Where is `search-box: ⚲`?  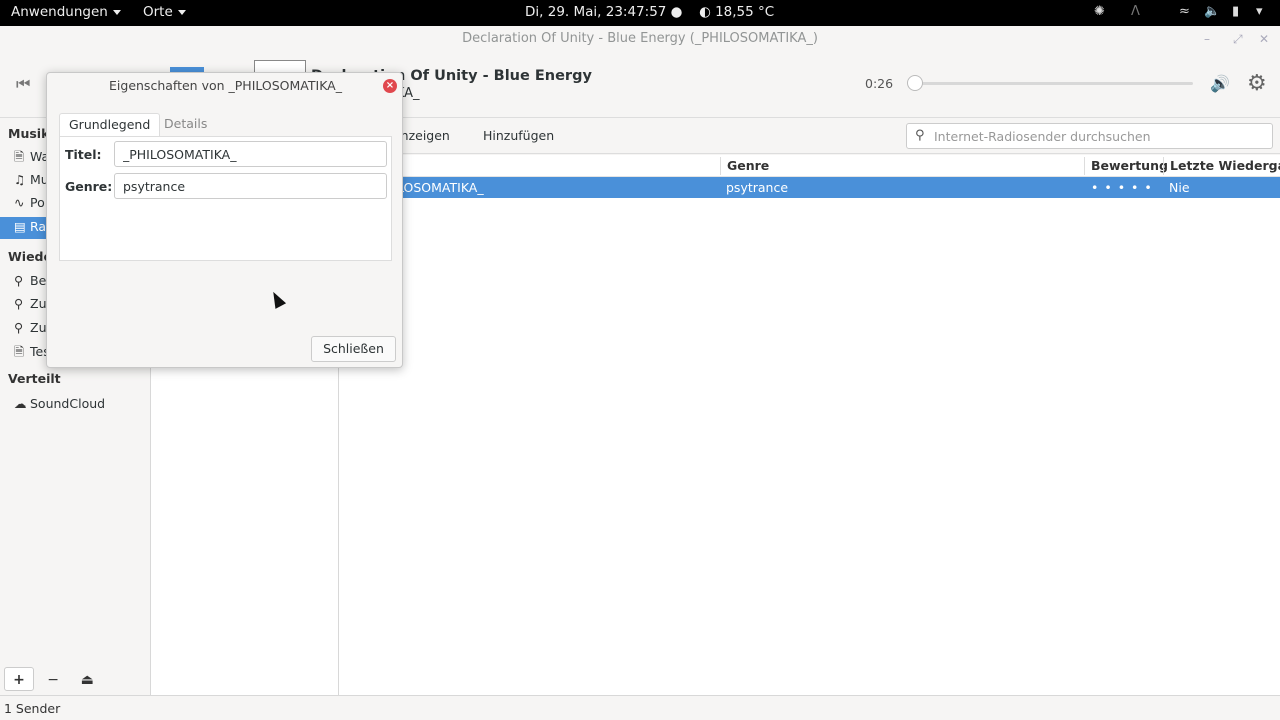
search-box: ⚲ is located at coordinates (1089, 136).